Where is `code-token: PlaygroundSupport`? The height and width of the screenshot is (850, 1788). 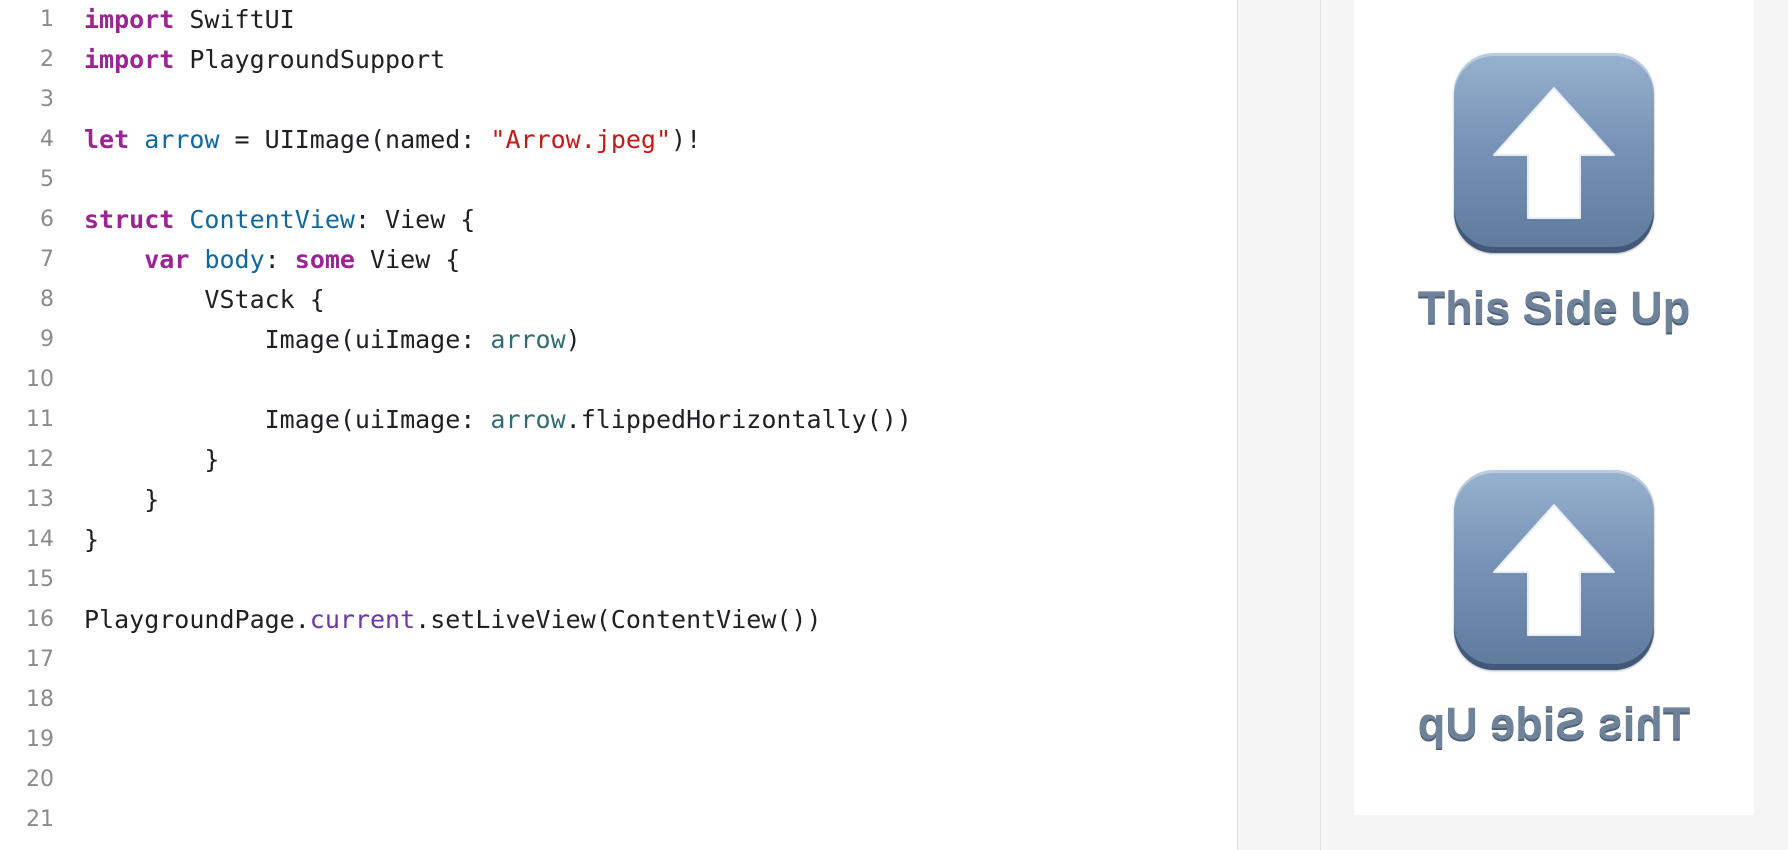 code-token: PlaygroundSupport is located at coordinates (310, 59).